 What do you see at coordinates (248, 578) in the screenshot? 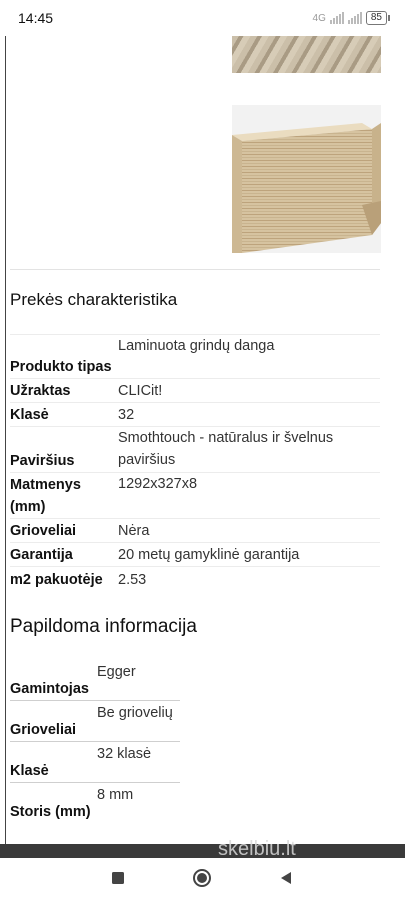
I see `spec-value: 2.53` at bounding box center [248, 578].